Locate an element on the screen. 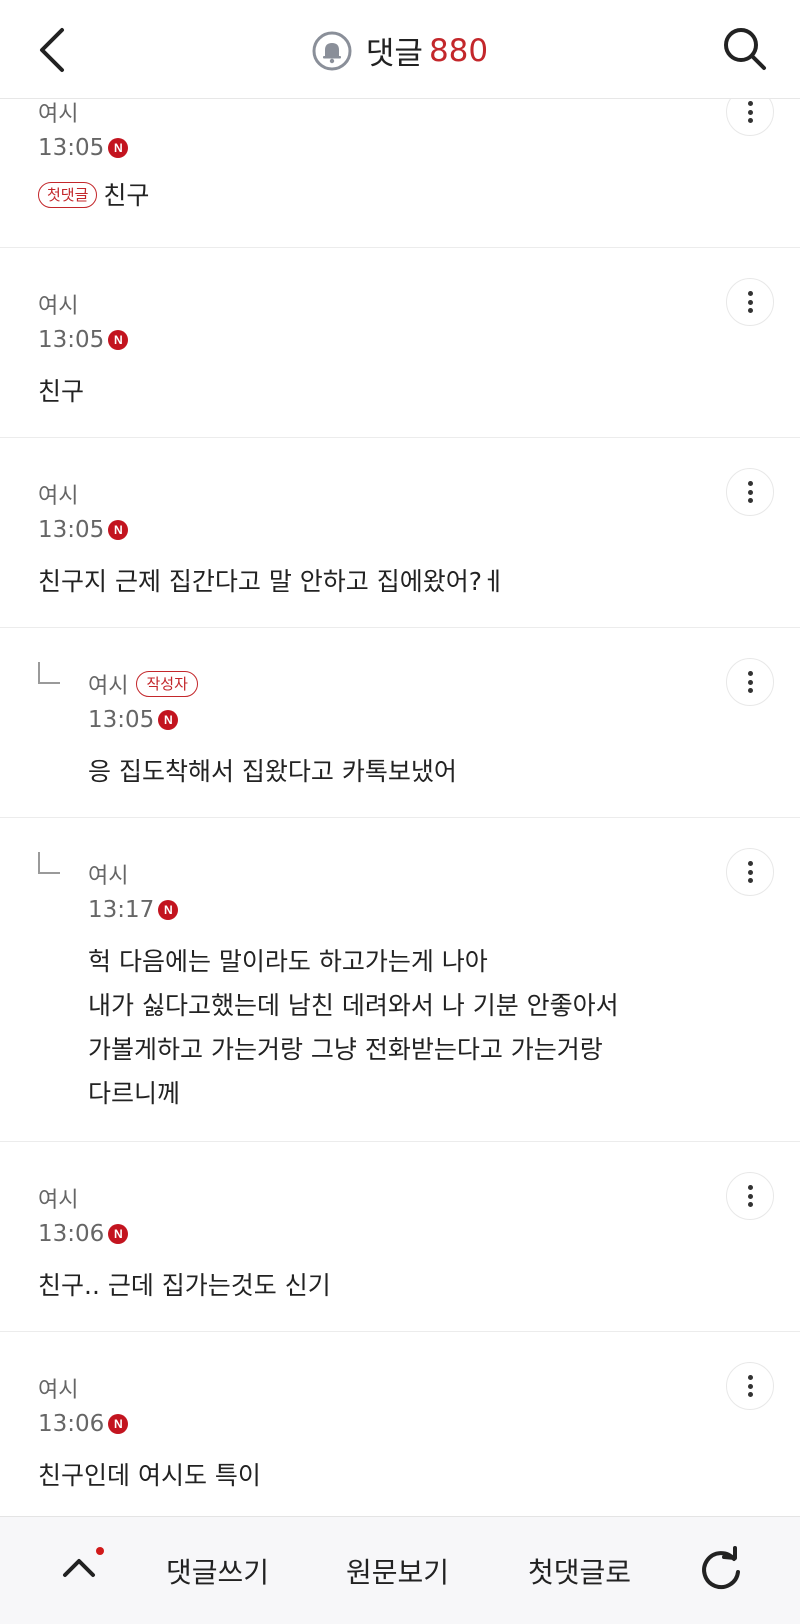  comment-count: 880 is located at coordinates (458, 50).